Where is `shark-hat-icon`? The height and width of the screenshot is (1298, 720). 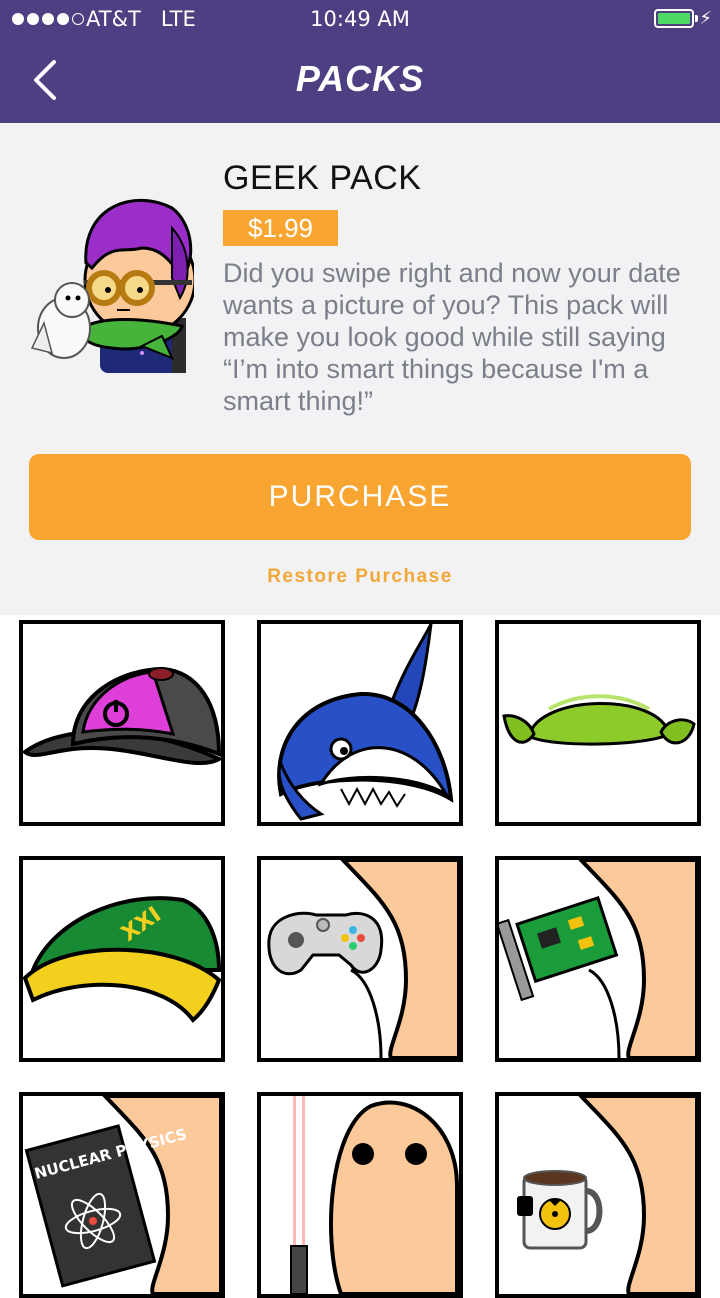
shark-hat-icon is located at coordinates (365, 722).